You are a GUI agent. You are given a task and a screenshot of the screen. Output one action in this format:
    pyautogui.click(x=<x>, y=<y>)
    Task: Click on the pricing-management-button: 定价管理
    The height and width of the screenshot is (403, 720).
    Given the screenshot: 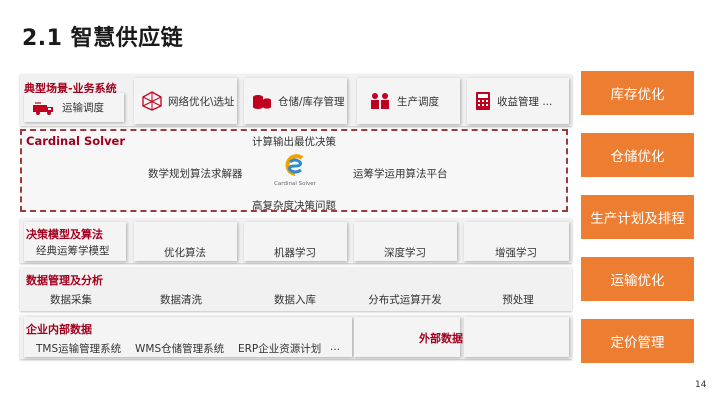 What is the action you would take?
    pyautogui.click(x=637, y=341)
    